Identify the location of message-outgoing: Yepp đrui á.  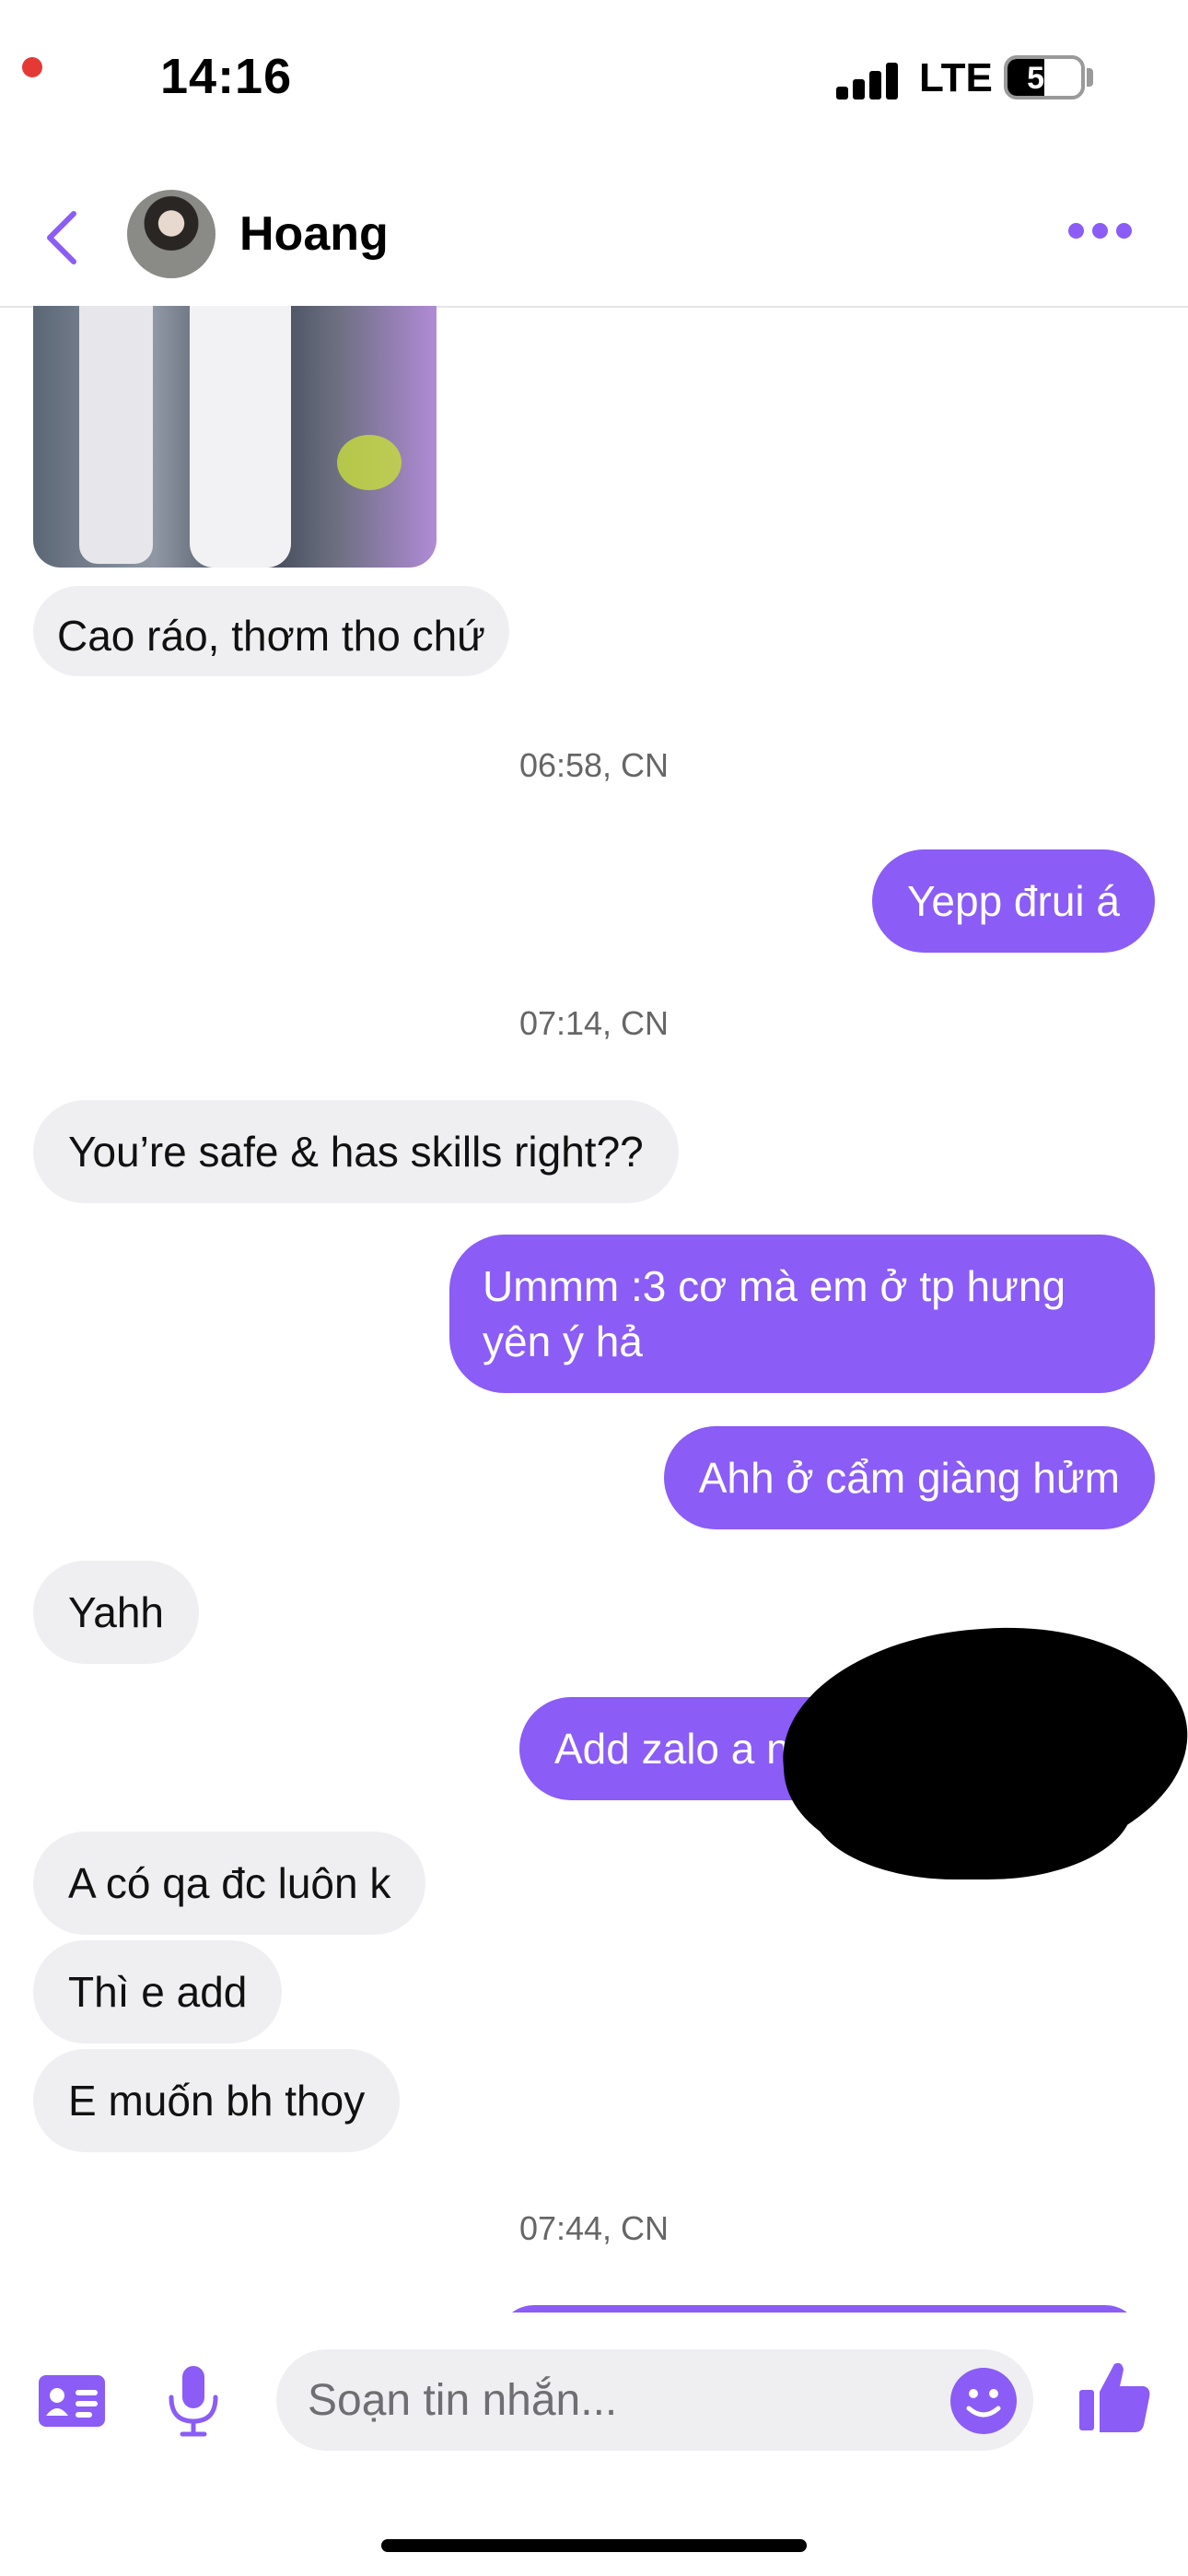
(1013, 901).